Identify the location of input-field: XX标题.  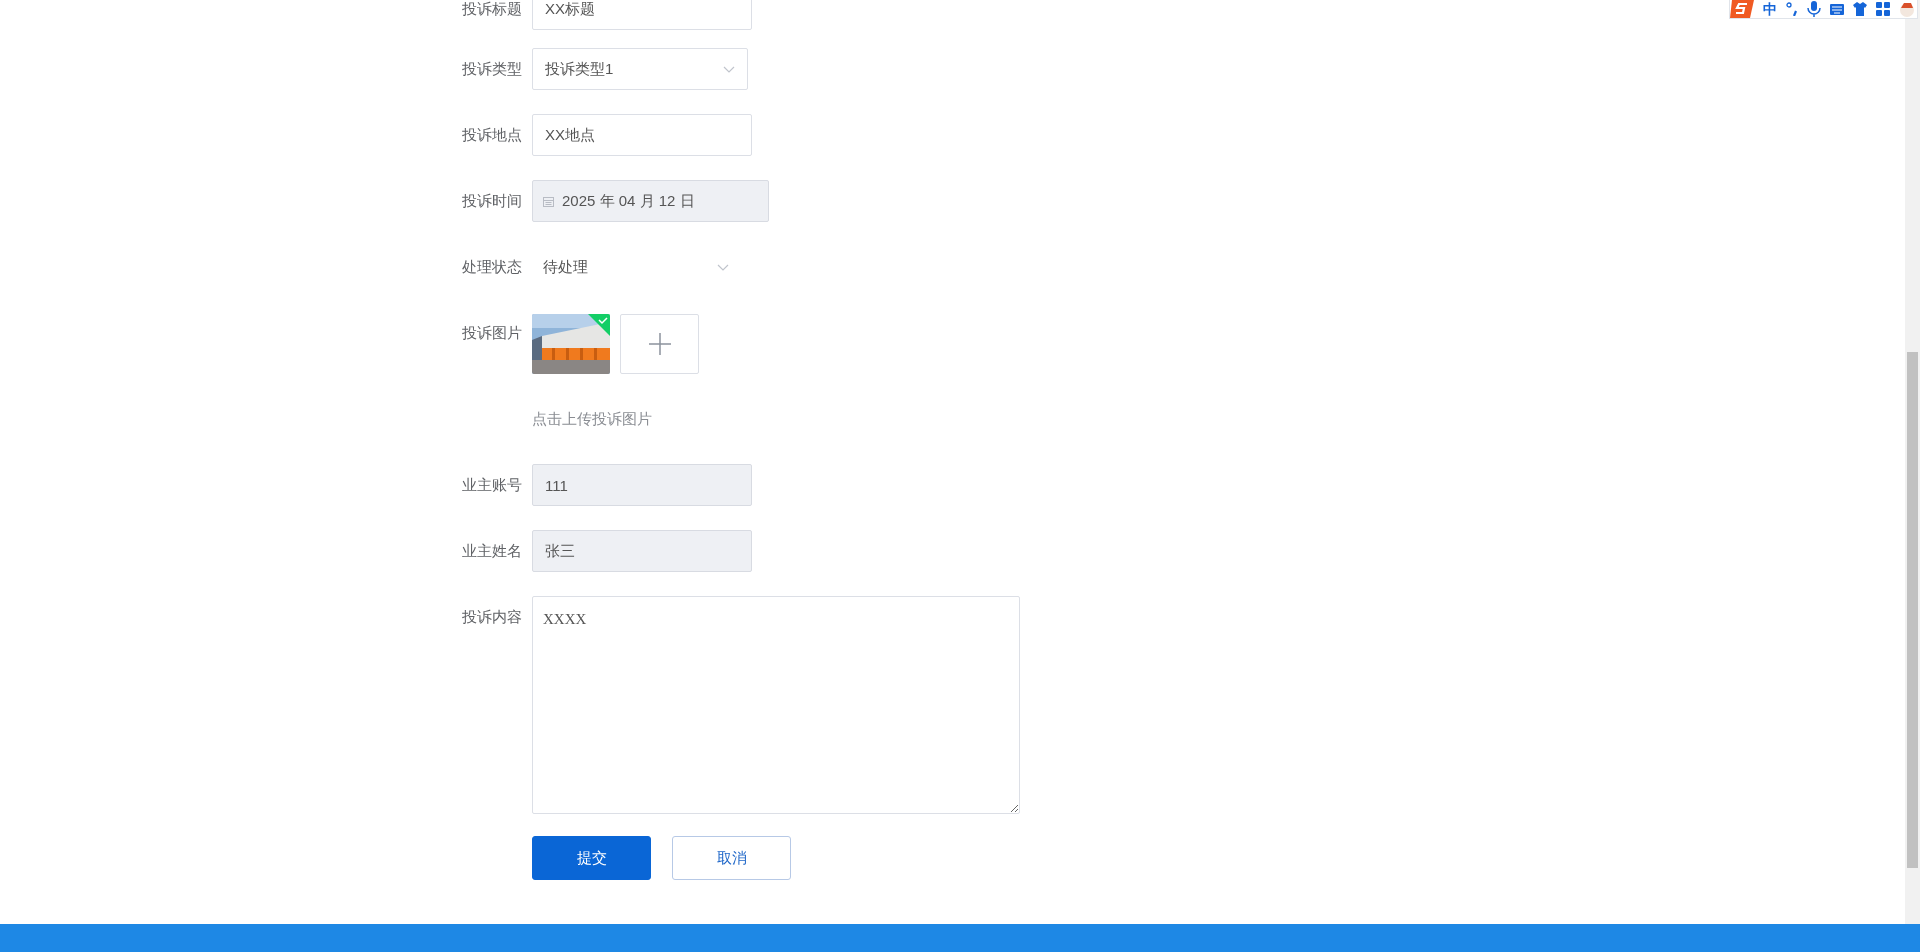
(642, 15).